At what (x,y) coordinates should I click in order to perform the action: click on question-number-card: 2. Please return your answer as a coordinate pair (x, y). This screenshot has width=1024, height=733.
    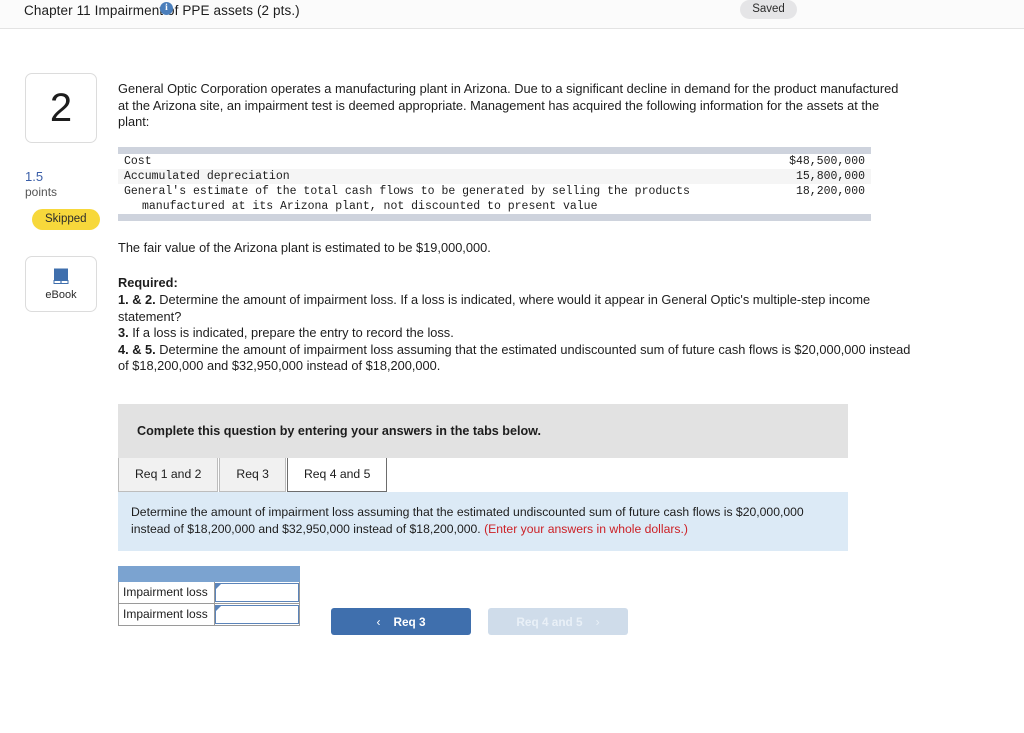
    Looking at the image, I should click on (61, 108).